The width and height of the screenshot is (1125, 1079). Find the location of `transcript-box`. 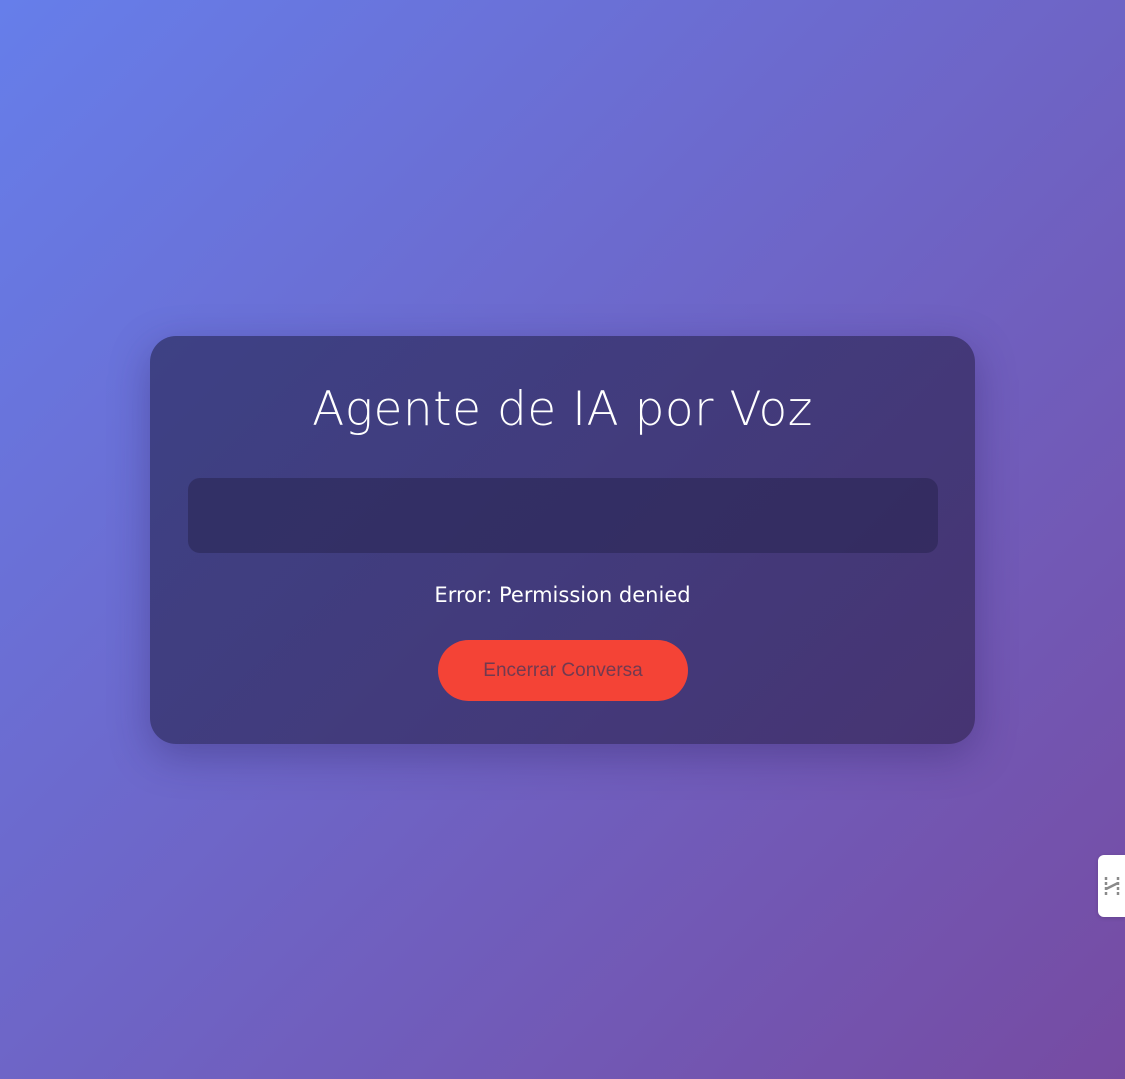

transcript-box is located at coordinates (563, 515).